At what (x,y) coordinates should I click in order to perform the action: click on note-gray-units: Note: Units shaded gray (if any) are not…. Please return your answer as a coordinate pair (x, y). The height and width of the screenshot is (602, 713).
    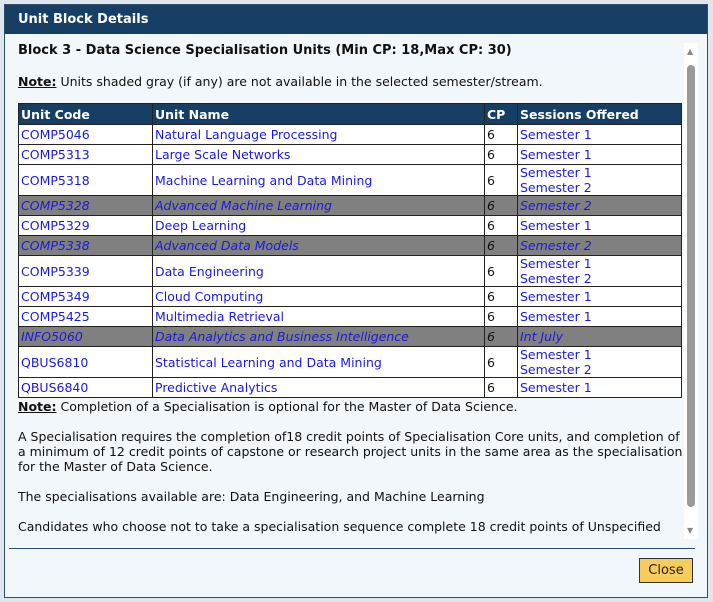
    Looking at the image, I should click on (350, 81).